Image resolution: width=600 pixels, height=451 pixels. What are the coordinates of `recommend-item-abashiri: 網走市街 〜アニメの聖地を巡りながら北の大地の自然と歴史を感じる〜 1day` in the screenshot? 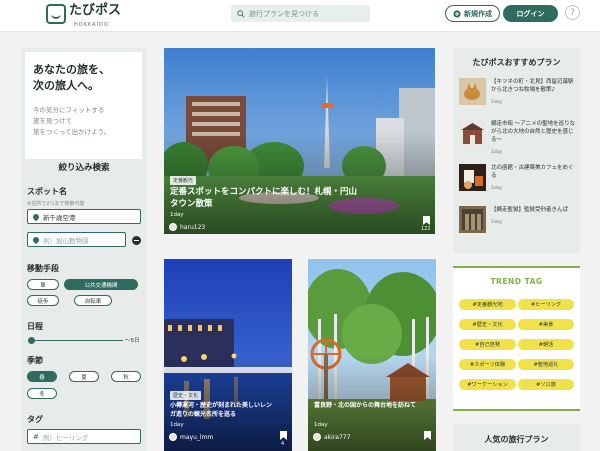 It's located at (517, 137).